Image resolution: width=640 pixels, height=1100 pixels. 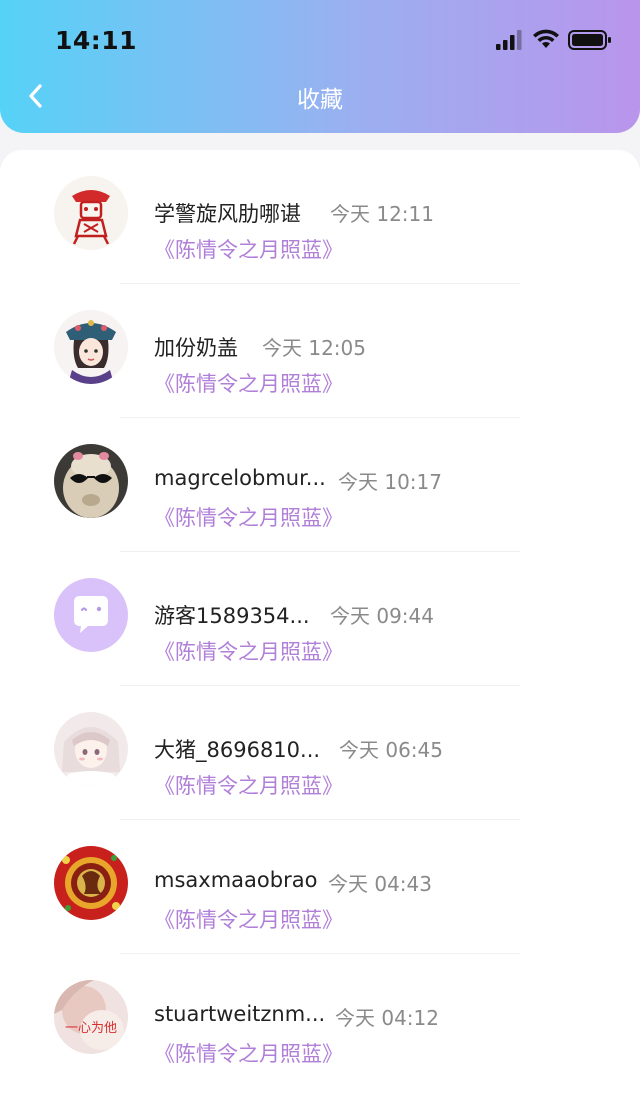 What do you see at coordinates (320, 619) in the screenshot?
I see `list-item: 游客1589354... 今天 09:44 《陈情令之月照蓝》` at bounding box center [320, 619].